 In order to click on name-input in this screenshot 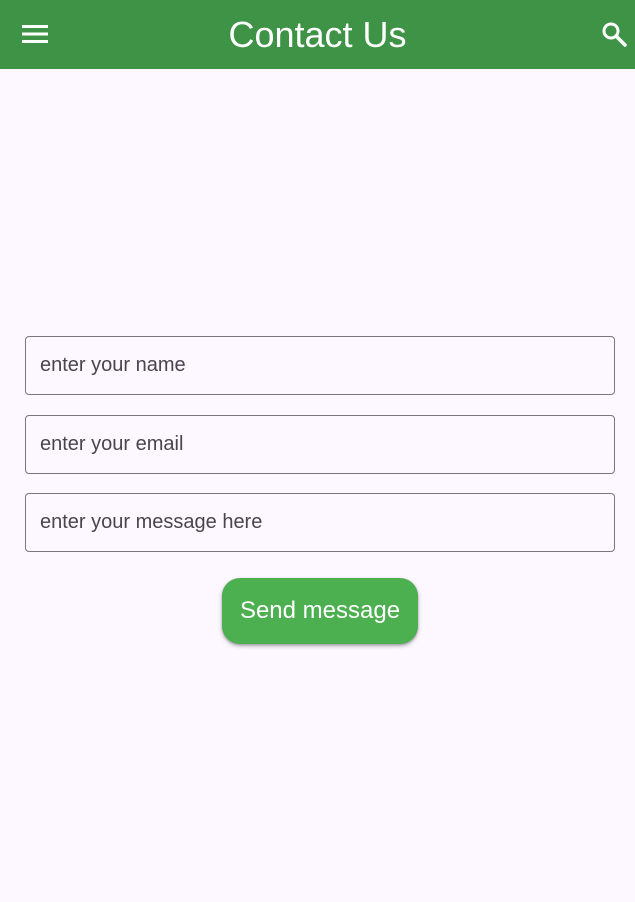, I will do `click(320, 365)`.